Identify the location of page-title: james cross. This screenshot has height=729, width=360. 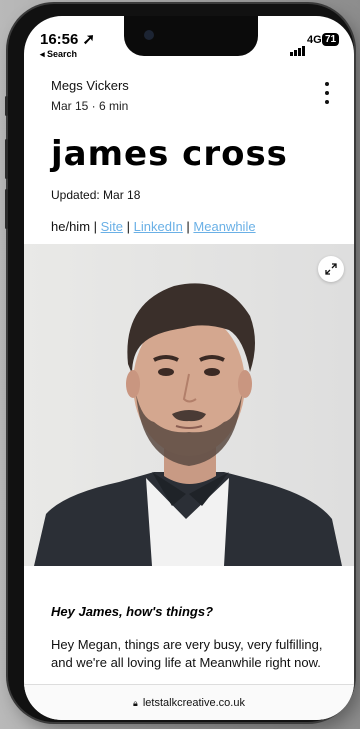
(169, 154).